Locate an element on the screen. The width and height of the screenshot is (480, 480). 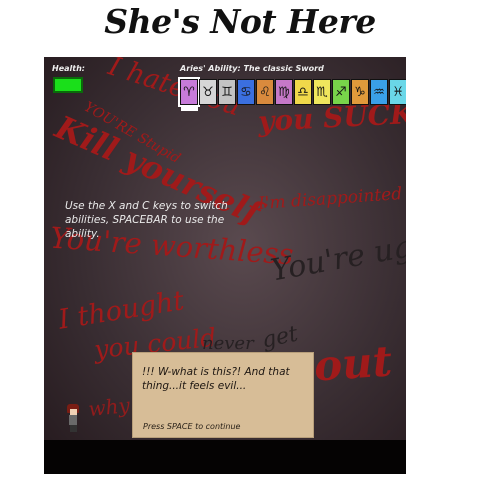
graffiti-im-disappointed: I'm disappointed is located at coordinates (330, 199).